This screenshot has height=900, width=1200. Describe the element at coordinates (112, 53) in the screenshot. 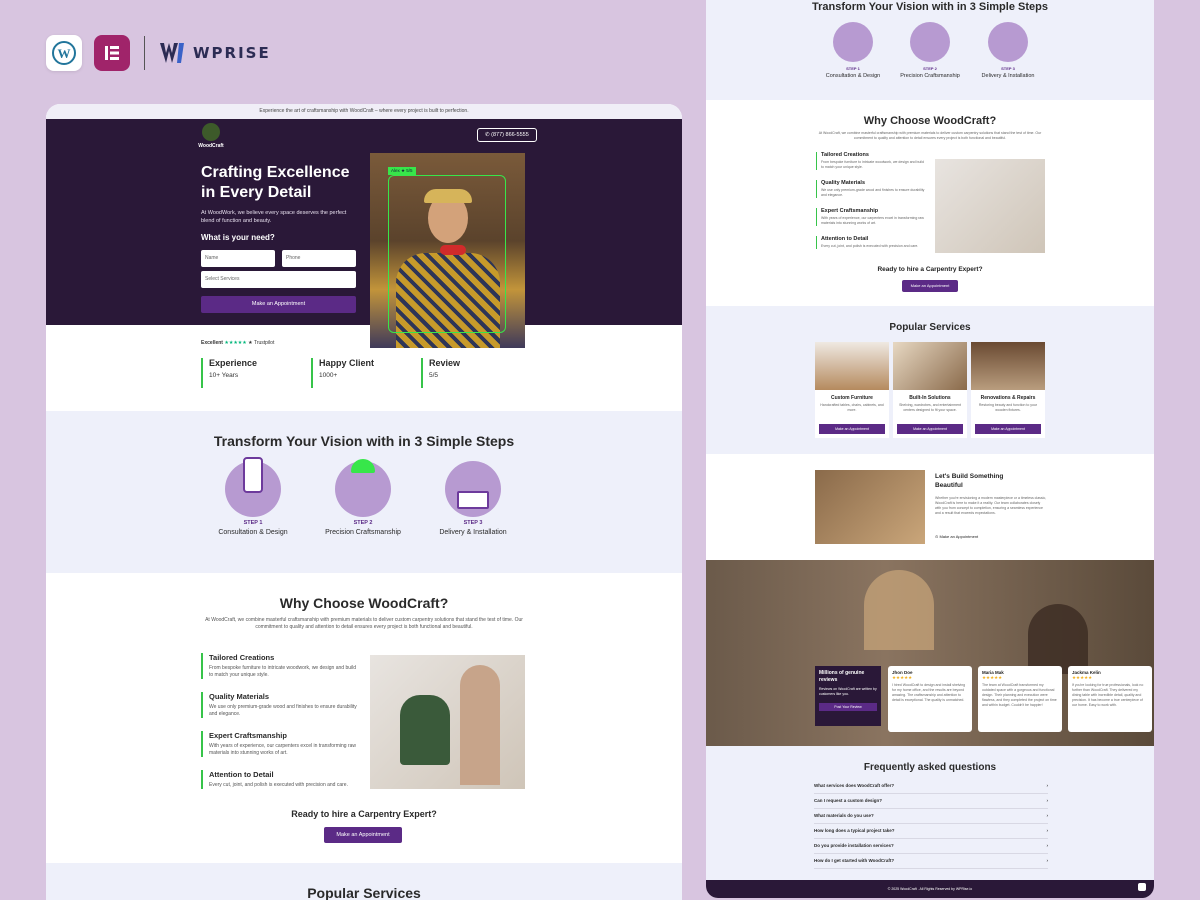

I see `elementor-icon` at that location.